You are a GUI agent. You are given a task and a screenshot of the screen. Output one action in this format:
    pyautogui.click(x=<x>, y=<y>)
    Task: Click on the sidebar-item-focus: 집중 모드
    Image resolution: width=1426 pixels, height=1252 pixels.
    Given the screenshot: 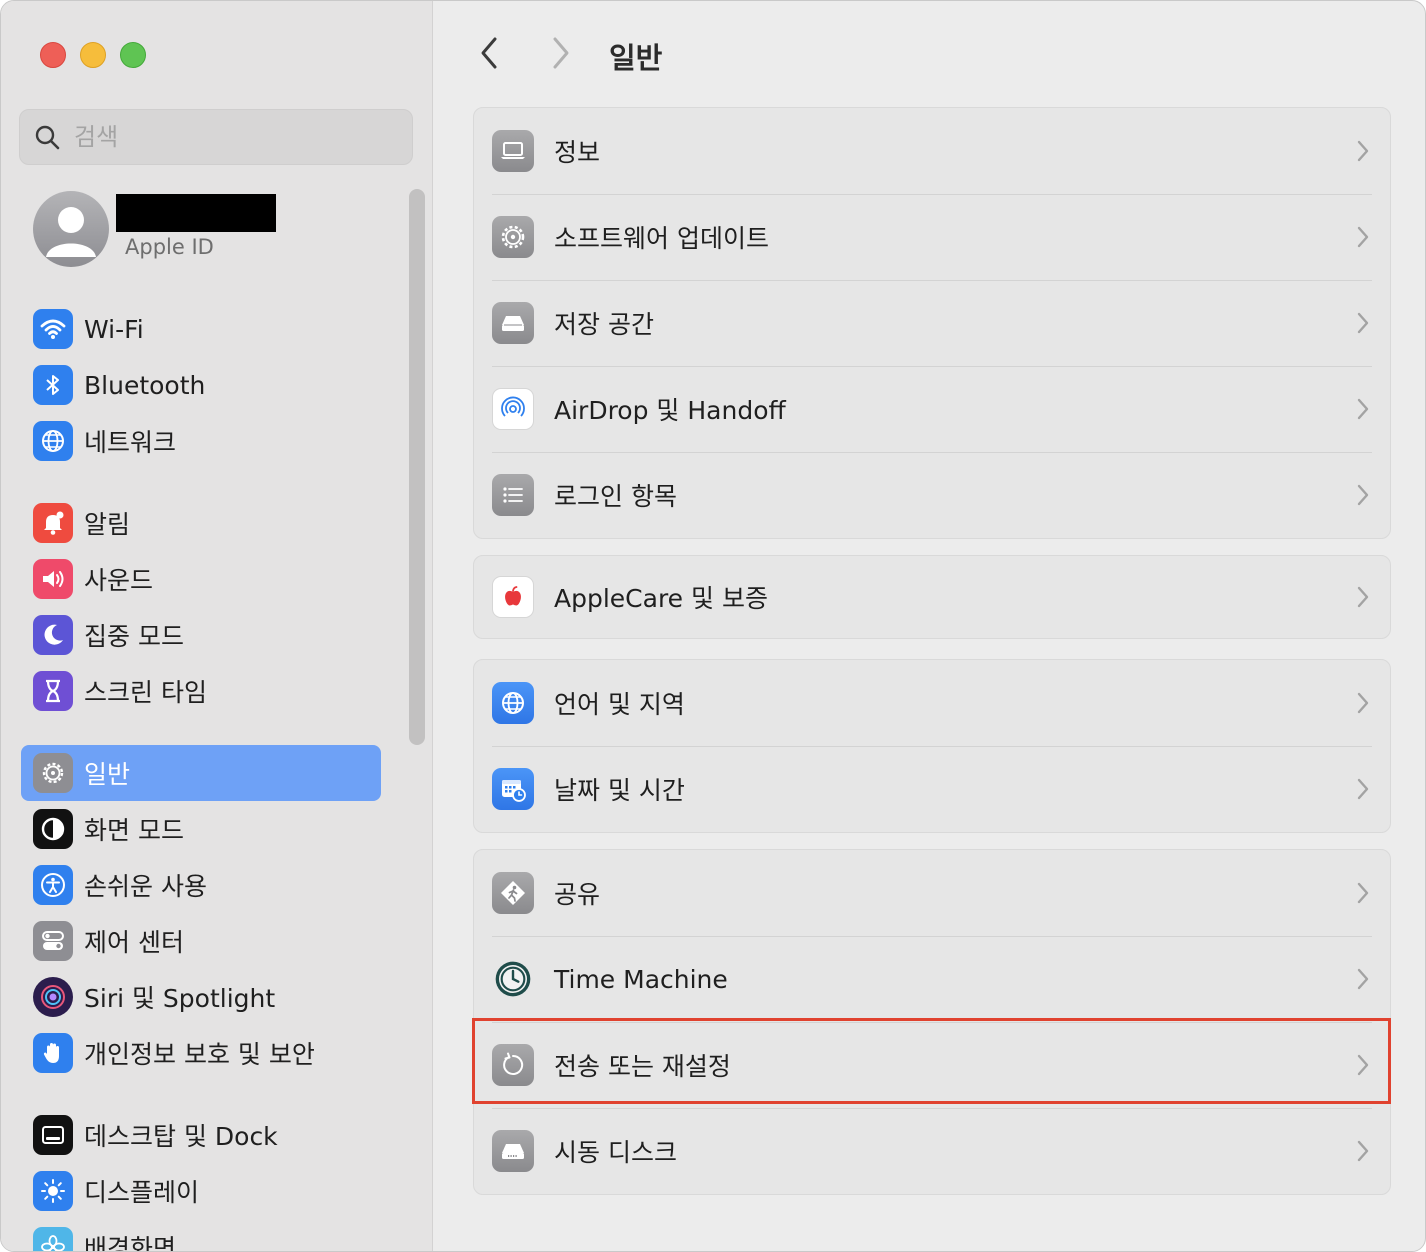 What is the action you would take?
    pyautogui.click(x=201, y=635)
    